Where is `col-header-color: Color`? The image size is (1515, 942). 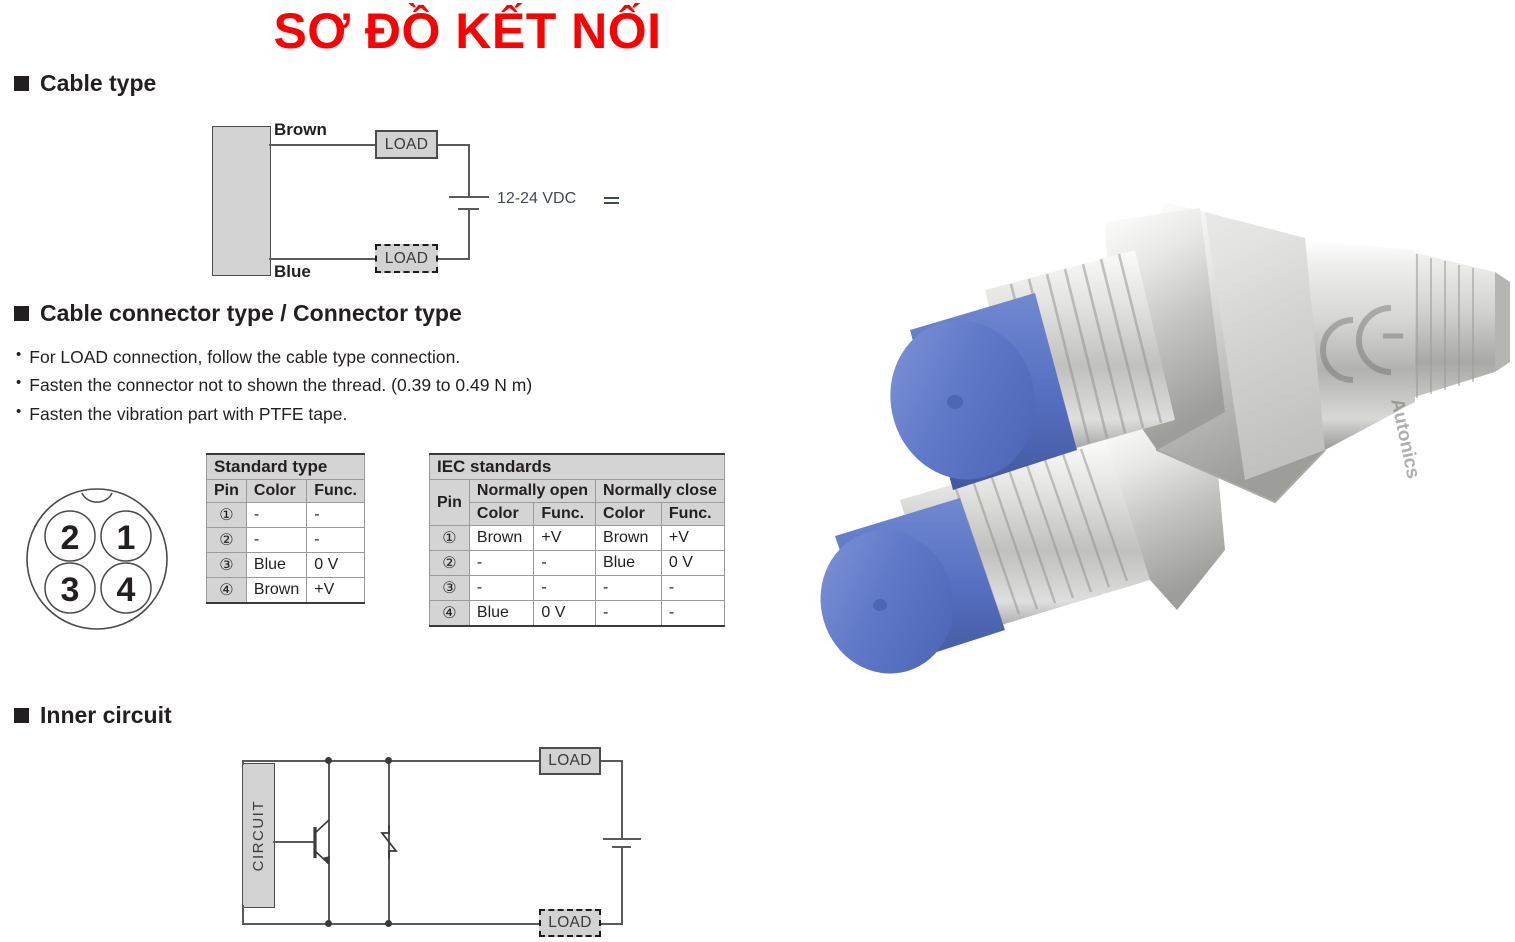
col-header-color: Color is located at coordinates (276, 491).